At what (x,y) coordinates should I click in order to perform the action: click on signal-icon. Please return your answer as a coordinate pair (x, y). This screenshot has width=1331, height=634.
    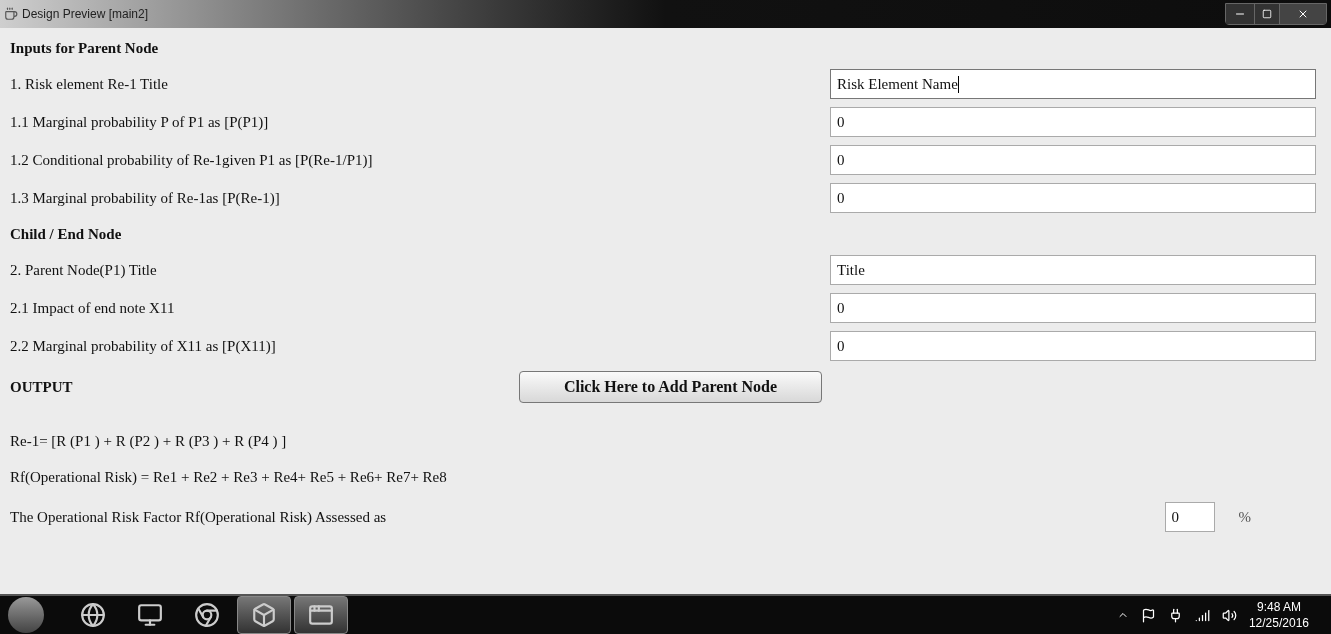
    Looking at the image, I should click on (1202, 615).